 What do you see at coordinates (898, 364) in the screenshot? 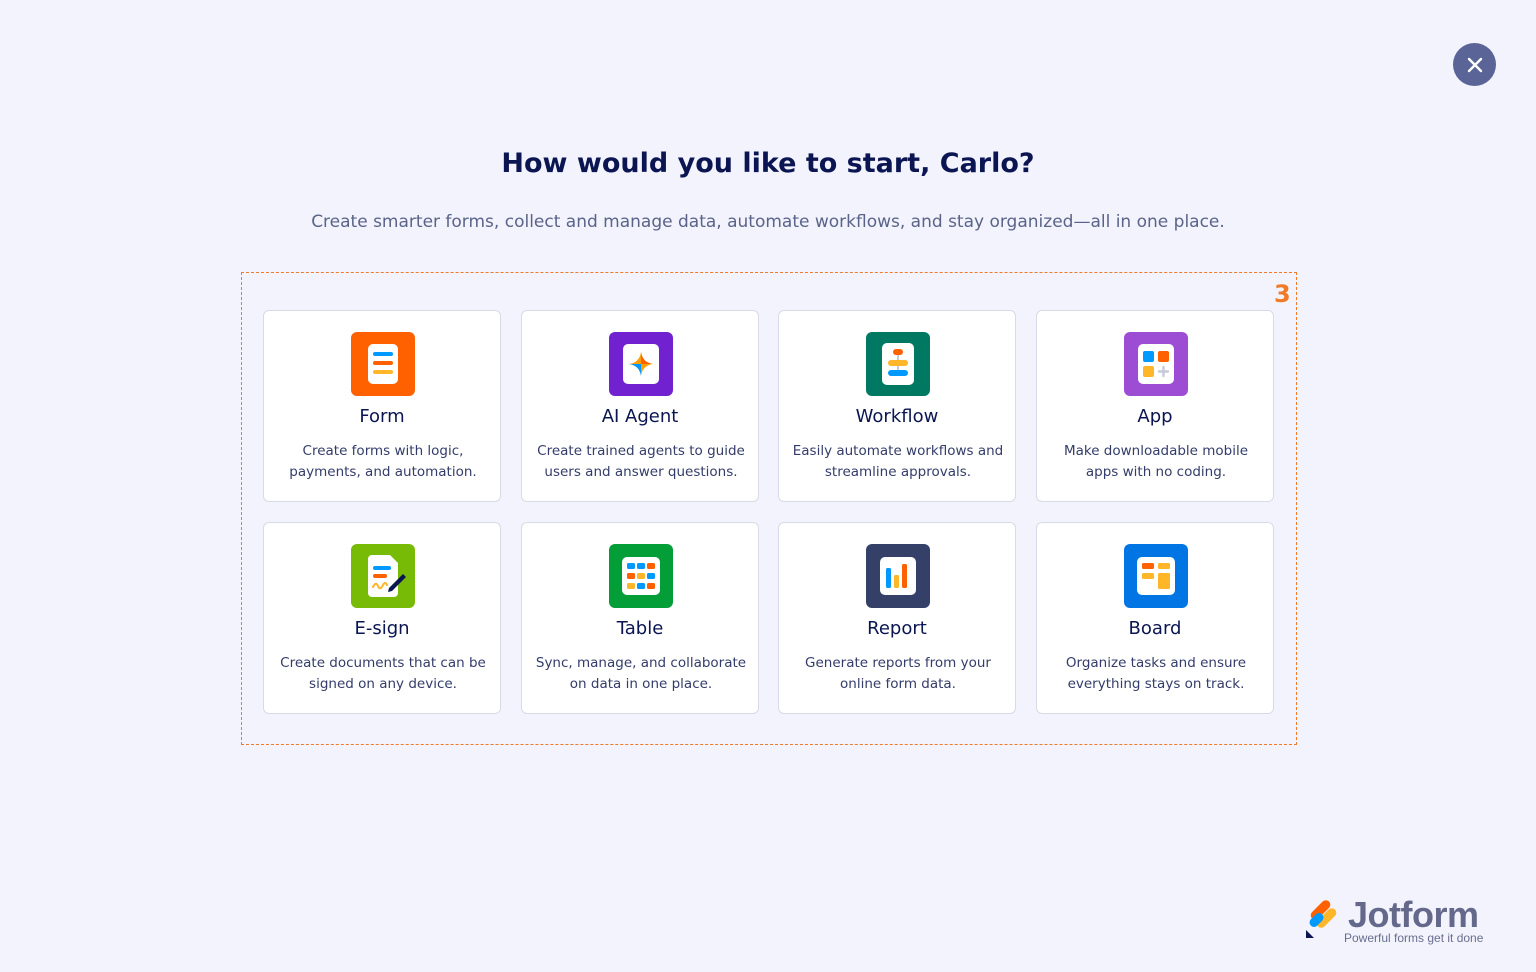
I see `workflow-icon` at bounding box center [898, 364].